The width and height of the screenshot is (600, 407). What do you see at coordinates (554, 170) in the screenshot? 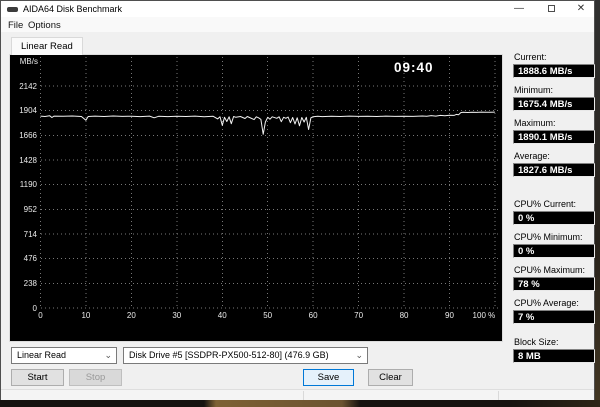
I see `stat-value: 1827.6 MB/s` at bounding box center [554, 170].